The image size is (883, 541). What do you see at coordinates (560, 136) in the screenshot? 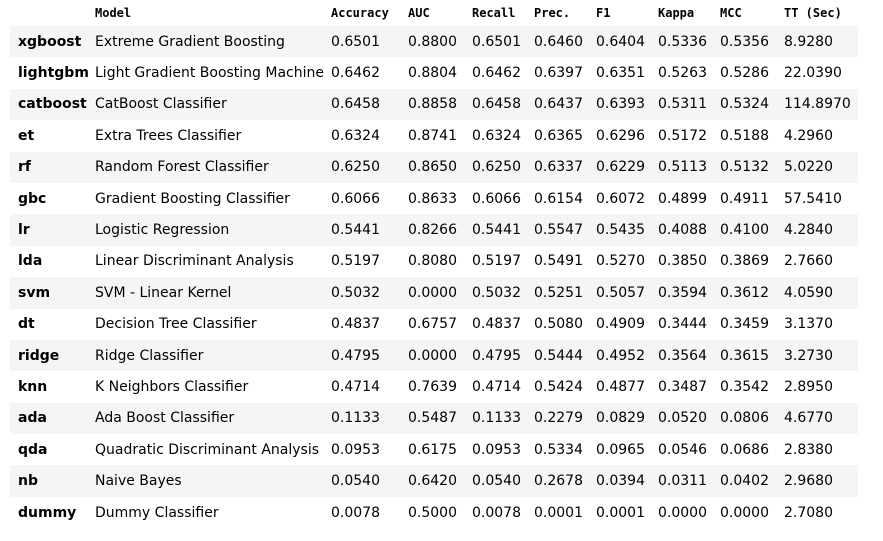
I see `metric-cell-prec: 0.6365` at bounding box center [560, 136].